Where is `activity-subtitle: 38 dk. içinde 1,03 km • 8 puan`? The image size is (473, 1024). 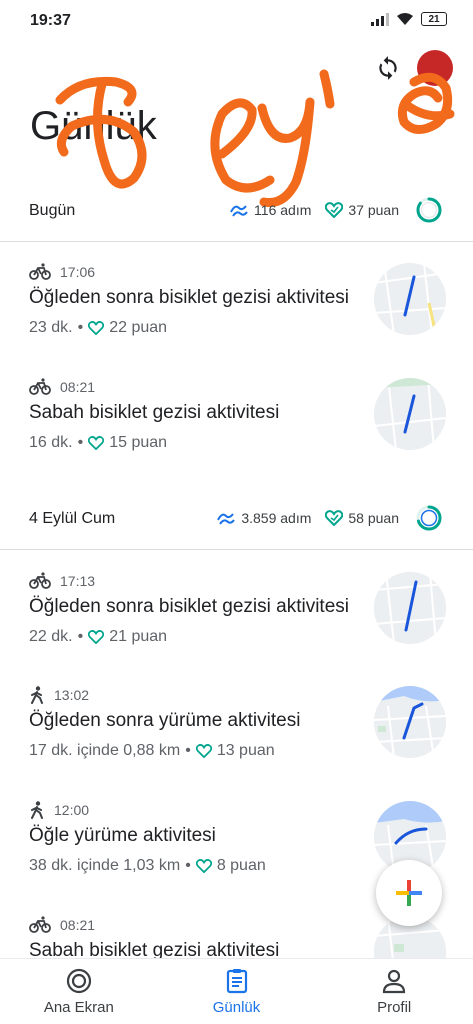
activity-subtitle: 38 dk. içinde 1,03 km • 8 puan is located at coordinates (147, 866).